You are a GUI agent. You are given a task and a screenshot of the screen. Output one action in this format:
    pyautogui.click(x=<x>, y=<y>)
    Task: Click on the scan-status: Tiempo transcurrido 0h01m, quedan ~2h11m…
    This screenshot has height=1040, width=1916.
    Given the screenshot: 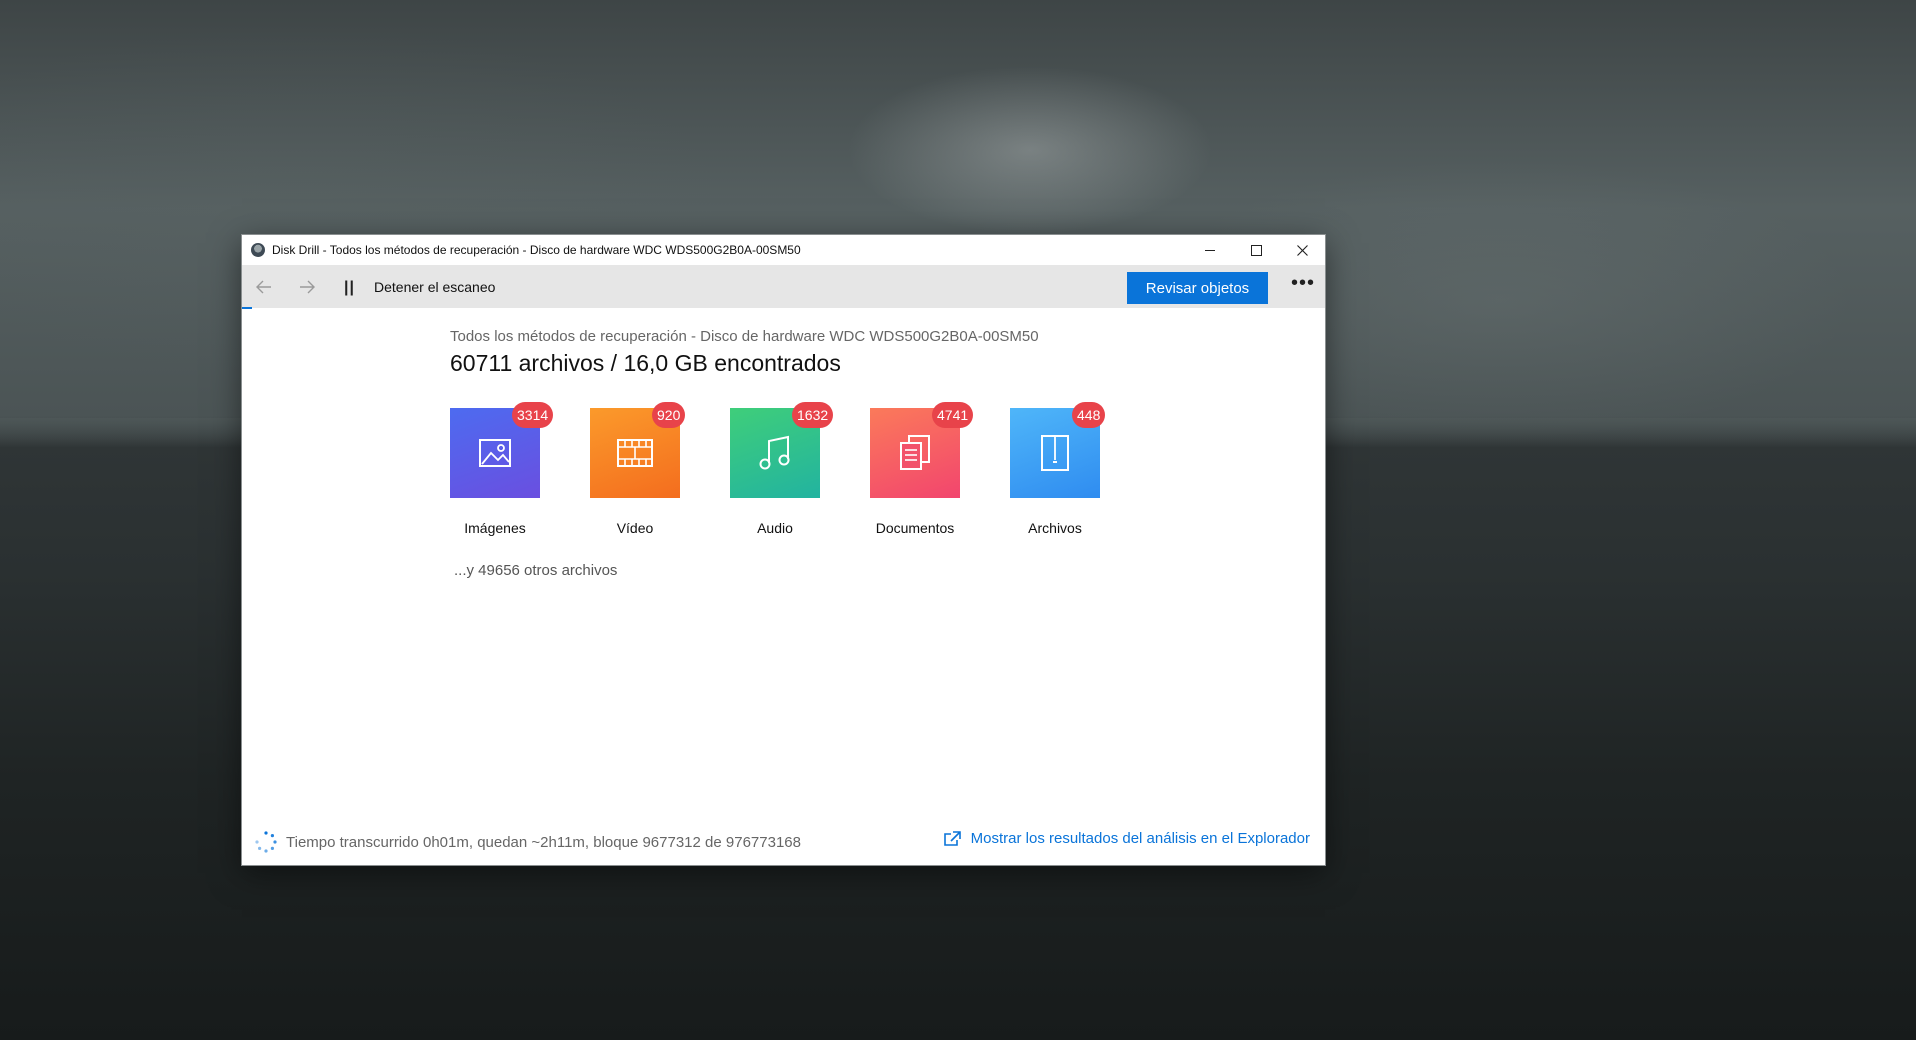 What is the action you would take?
    pyautogui.click(x=527, y=842)
    